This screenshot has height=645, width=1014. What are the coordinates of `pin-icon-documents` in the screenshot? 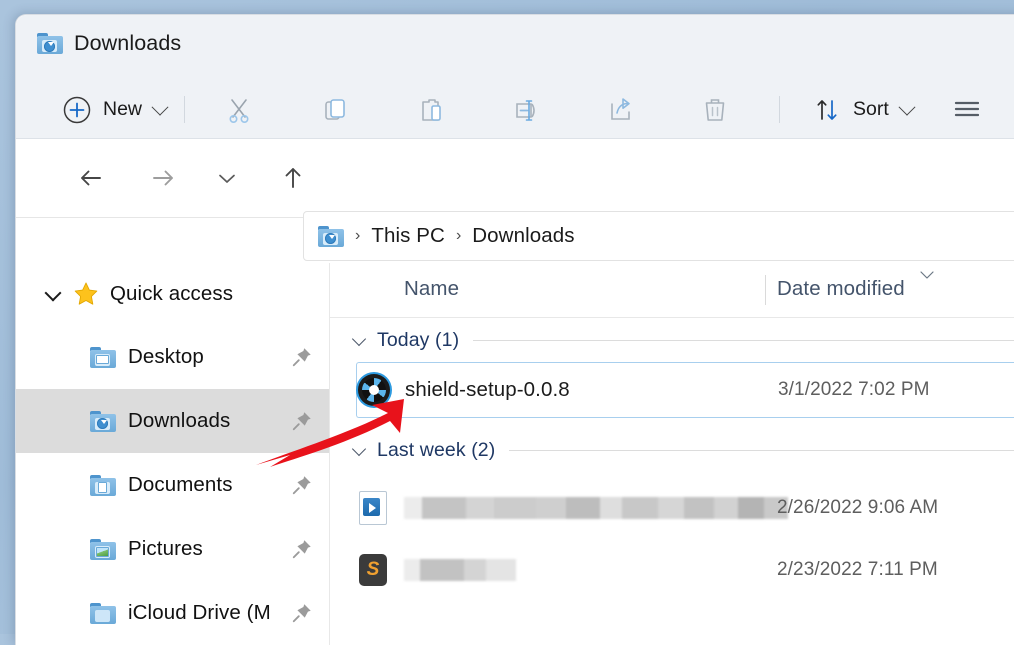 It's located at (302, 485).